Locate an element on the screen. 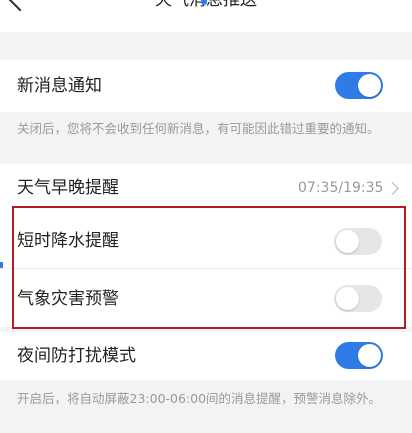  new-message-toggle is located at coordinates (359, 85).